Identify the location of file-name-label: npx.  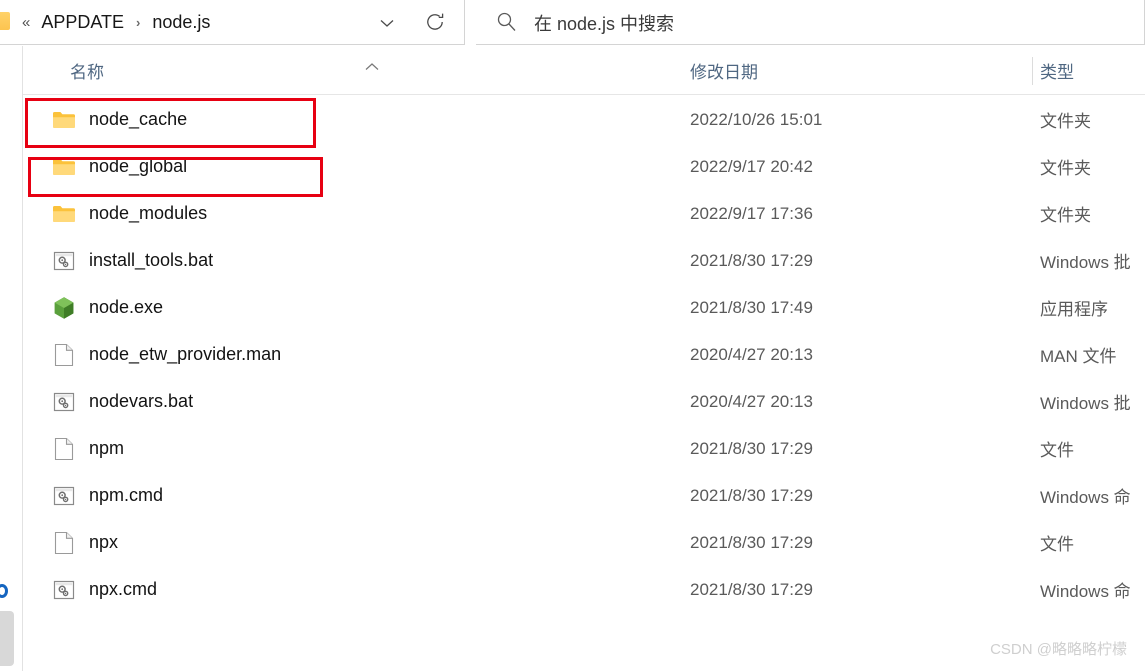
(104, 542).